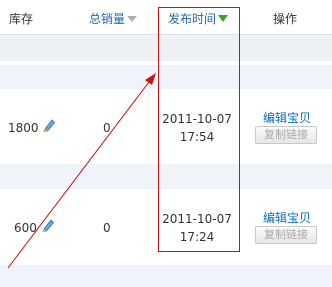 This screenshot has width=332, height=287. Describe the element at coordinates (150, 79) in the screenshot. I see `annotation-arrow-head` at that location.